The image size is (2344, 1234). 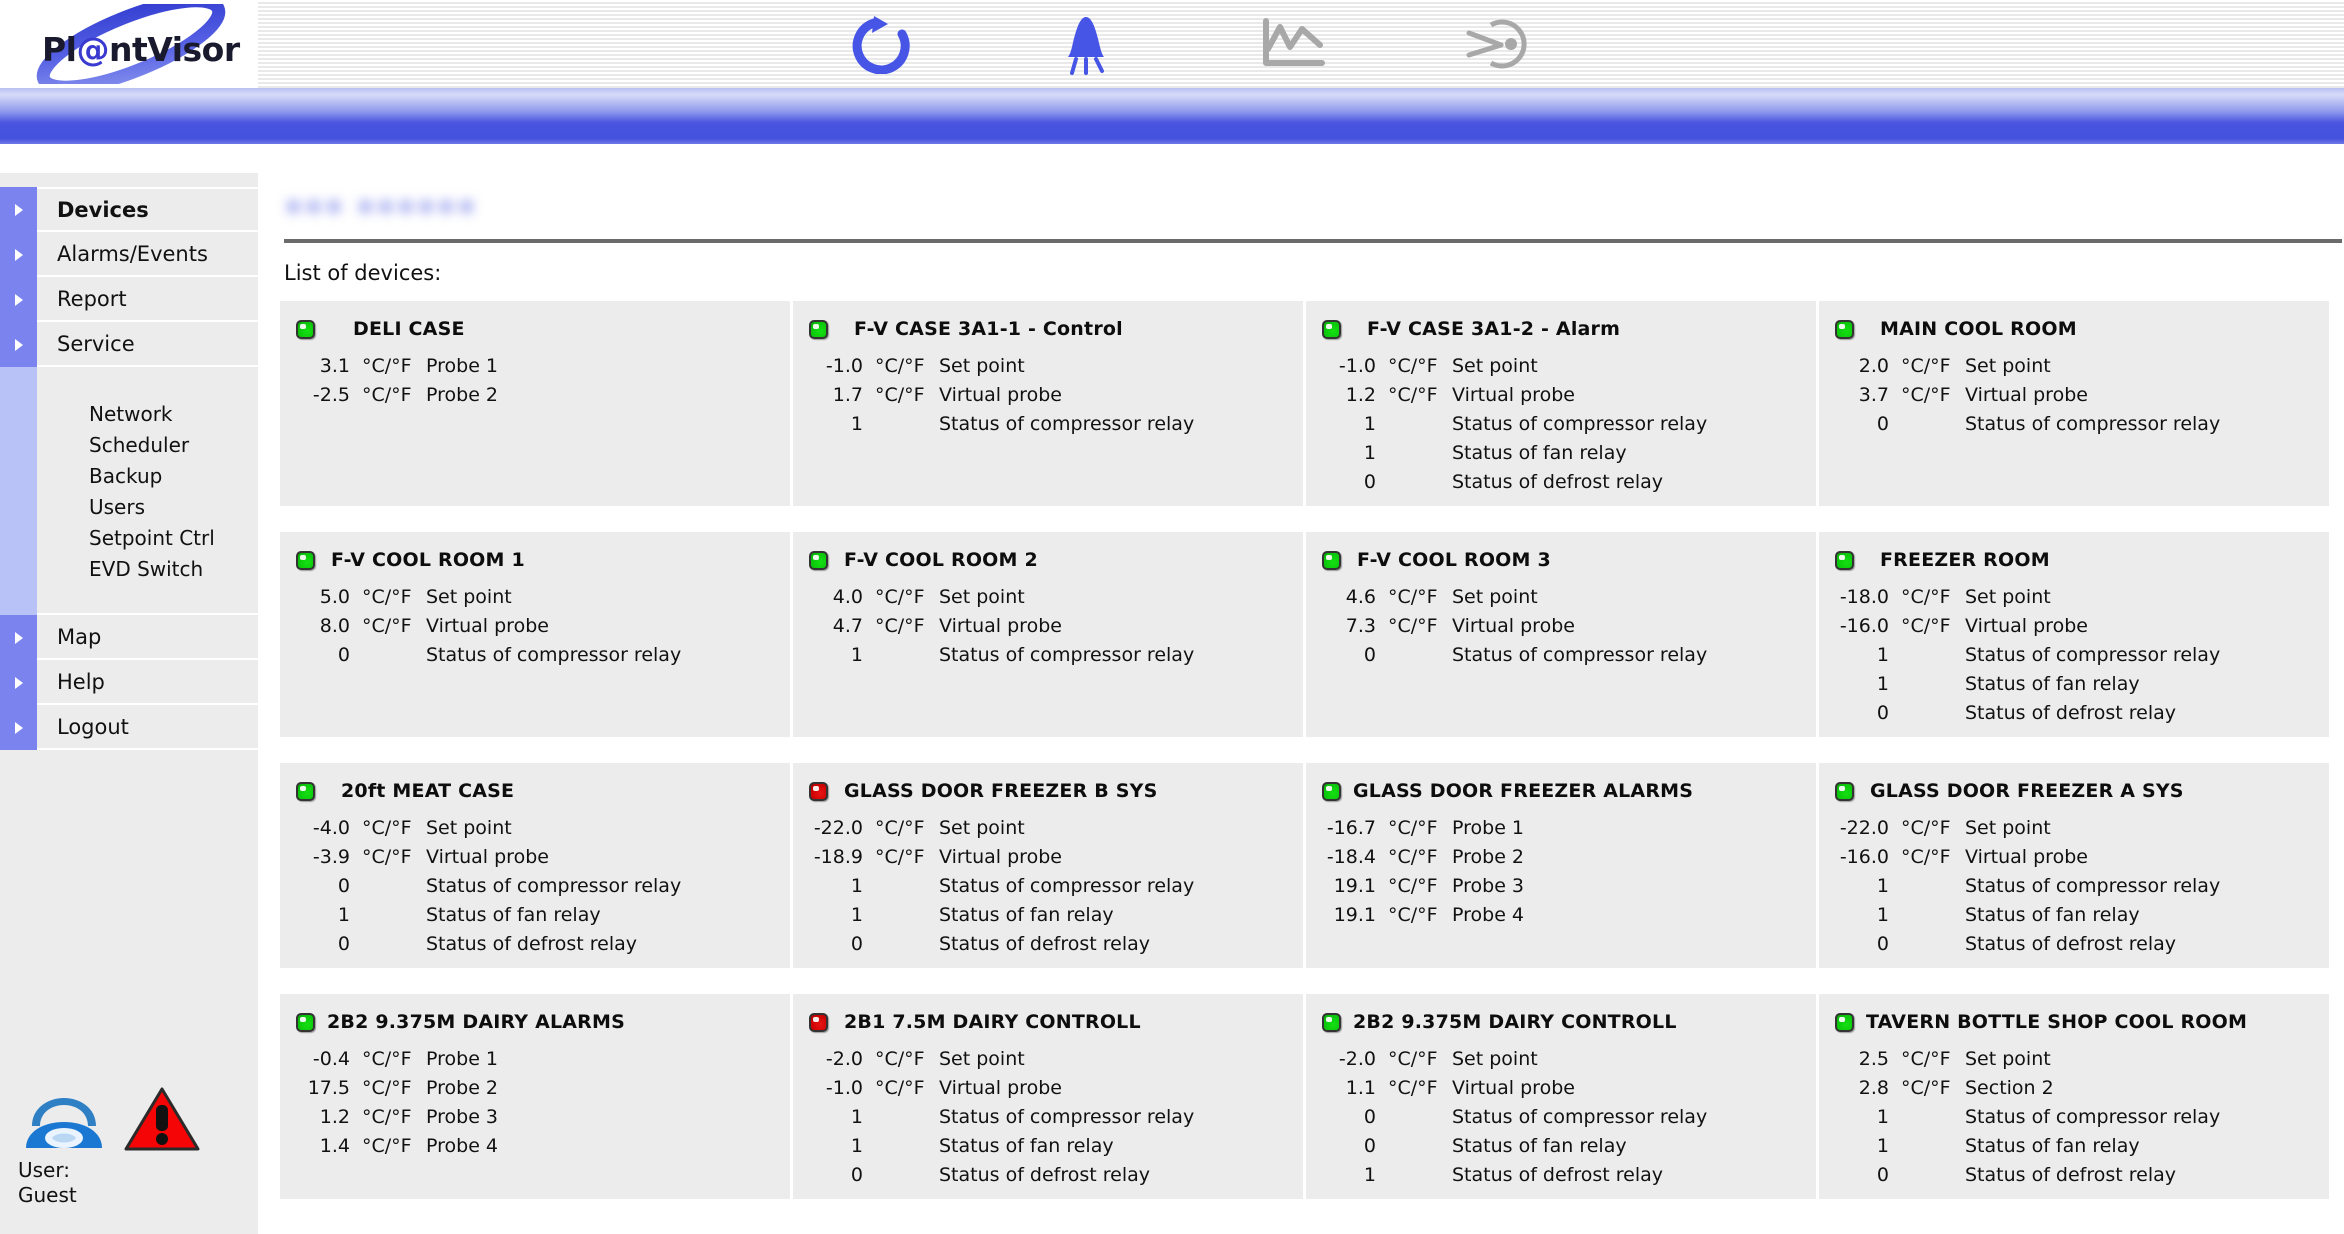 What do you see at coordinates (117, 506) in the screenshot?
I see `sidebar-subitem-label: Users` at bounding box center [117, 506].